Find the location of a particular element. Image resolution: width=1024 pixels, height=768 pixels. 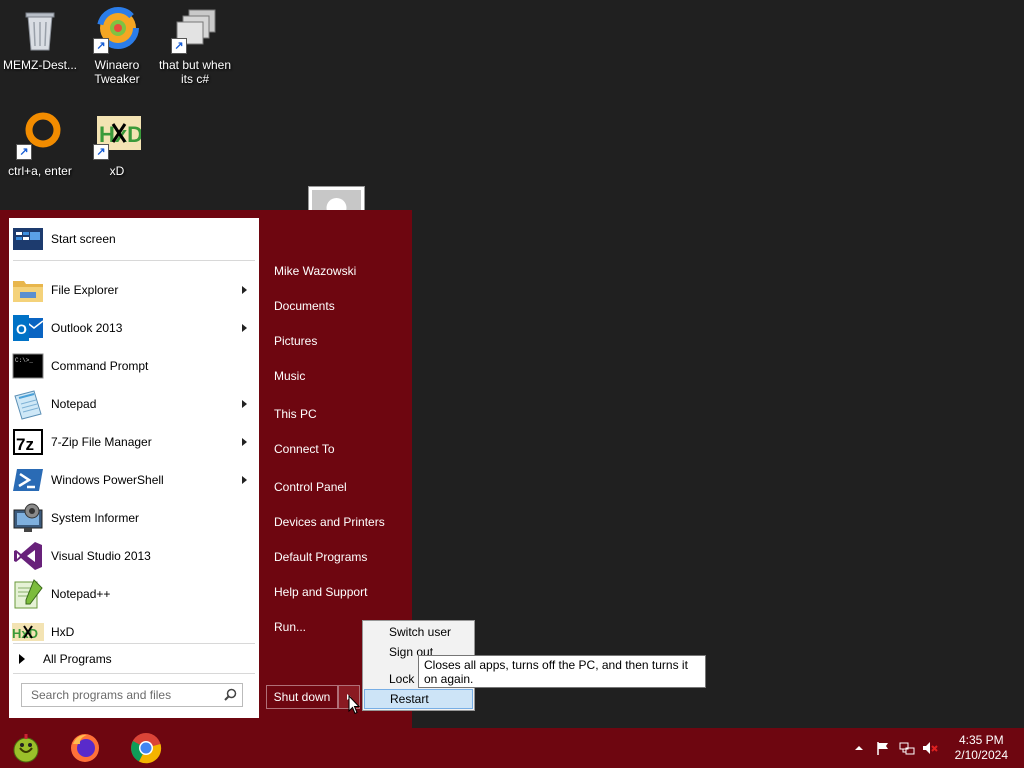

program-notepad-plus-plus: Notepad++ is located at coordinates (134, 594).